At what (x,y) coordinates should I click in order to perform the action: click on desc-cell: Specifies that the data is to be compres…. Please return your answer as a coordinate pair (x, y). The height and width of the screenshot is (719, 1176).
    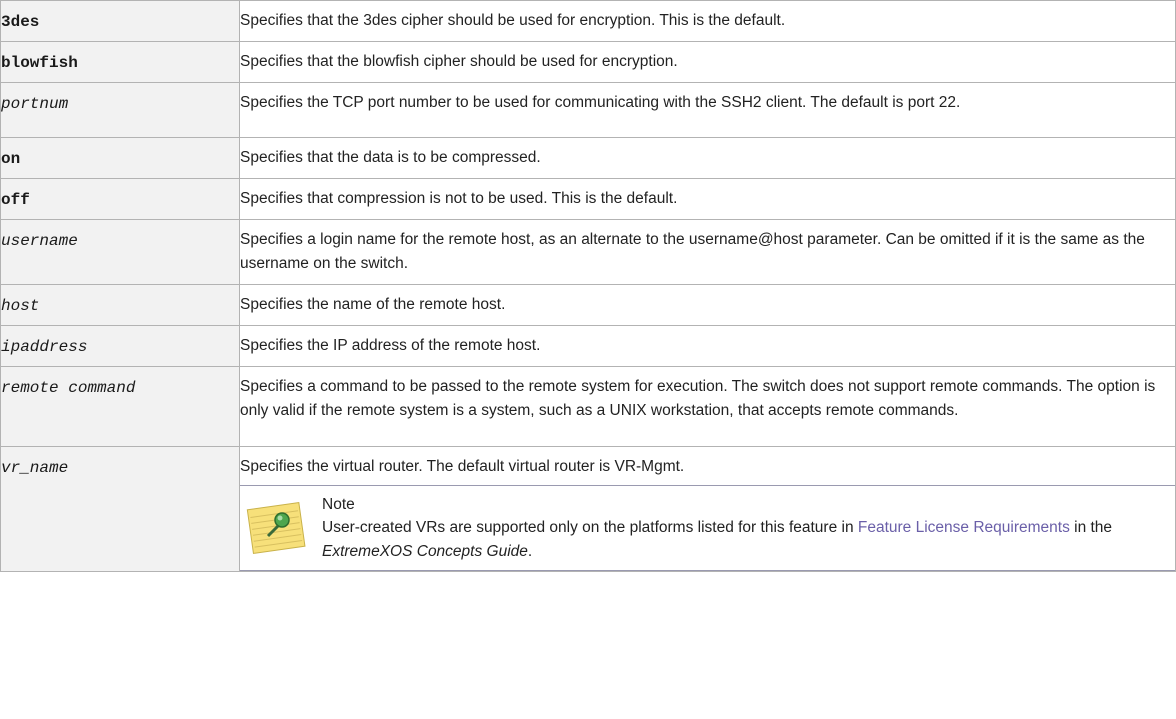
    Looking at the image, I should click on (707, 158).